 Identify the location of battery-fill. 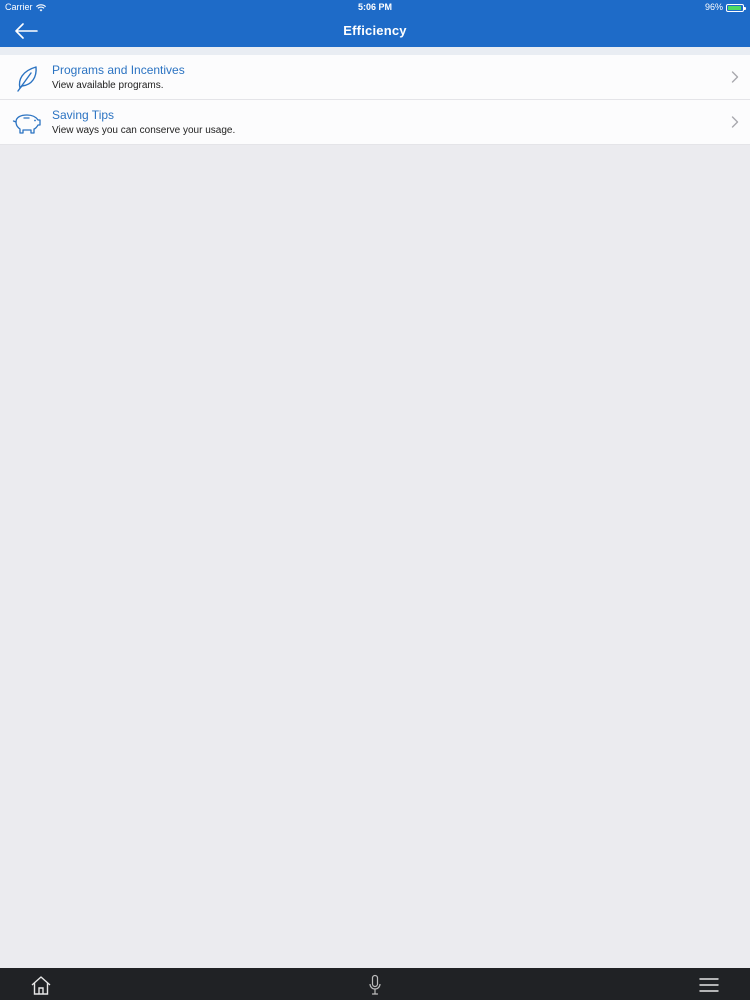
(735, 7).